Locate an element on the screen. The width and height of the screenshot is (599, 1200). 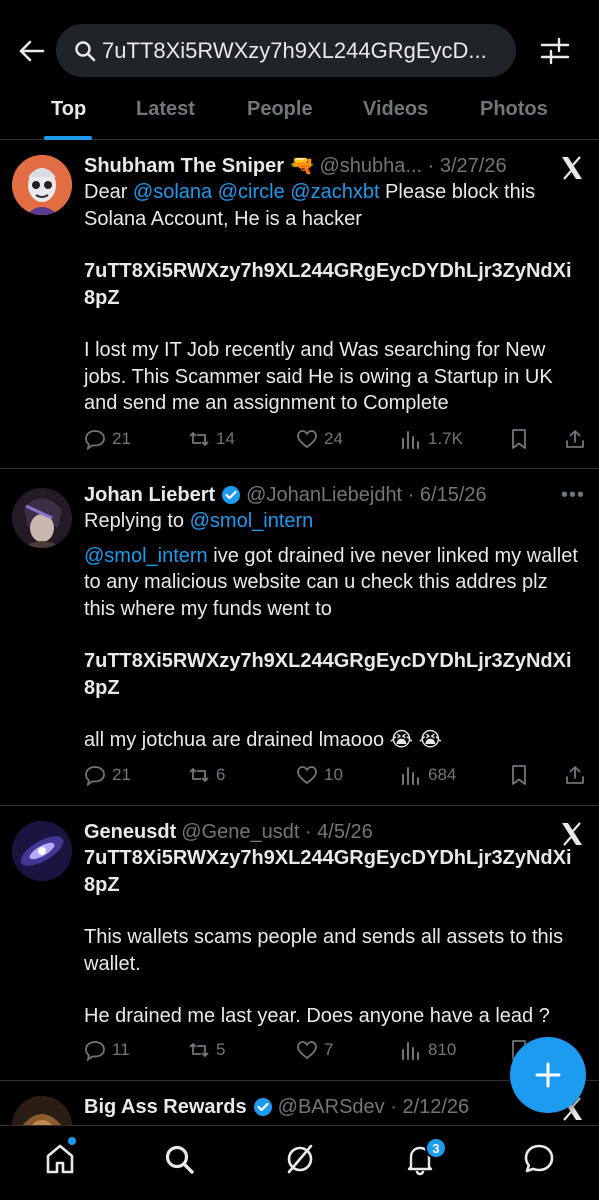
author-handle-date: @shubha... · 3/27/26 is located at coordinates (413, 166).